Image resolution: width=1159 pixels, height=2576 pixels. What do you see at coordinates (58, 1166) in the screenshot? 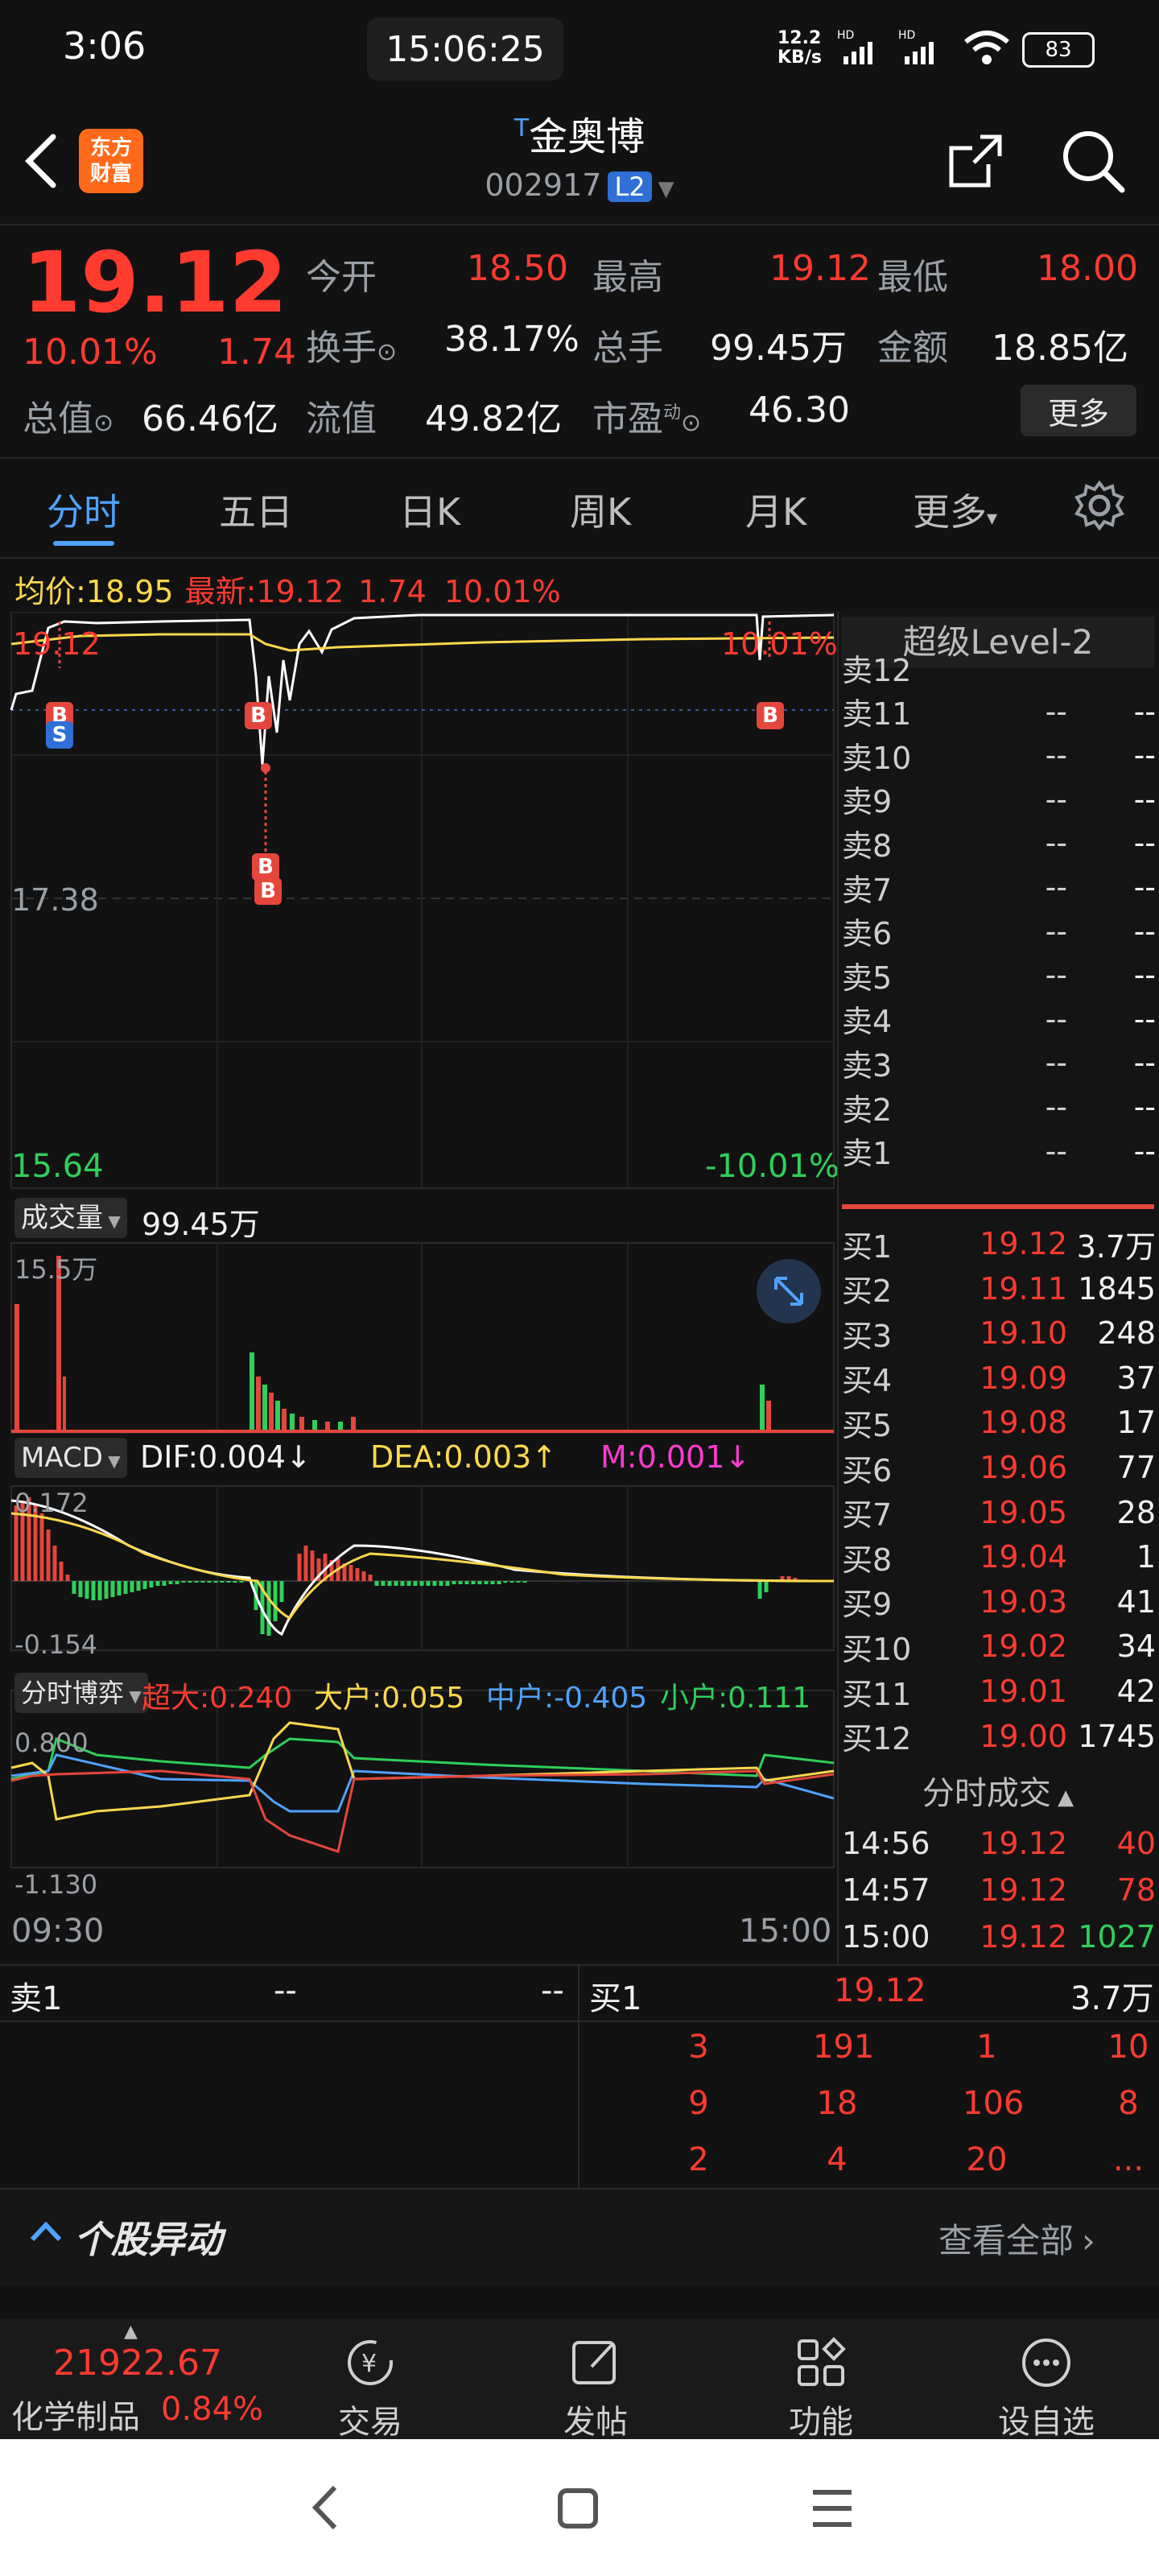
I see `price-axis-low: 15.64` at bounding box center [58, 1166].